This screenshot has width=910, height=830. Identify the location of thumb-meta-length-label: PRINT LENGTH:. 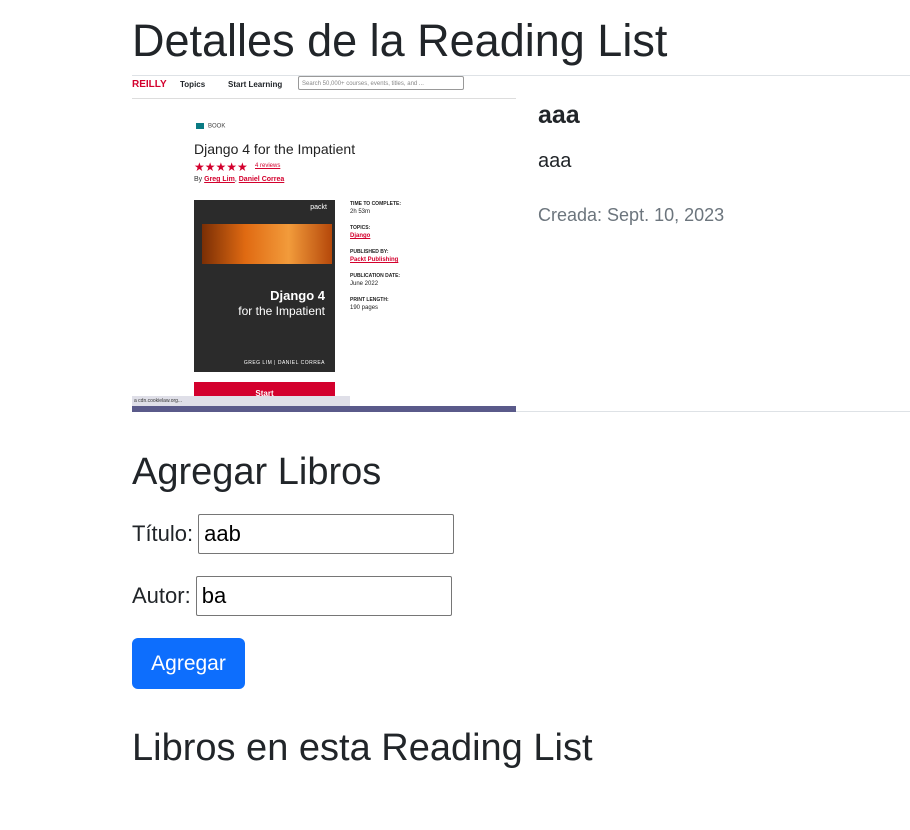
(369, 300).